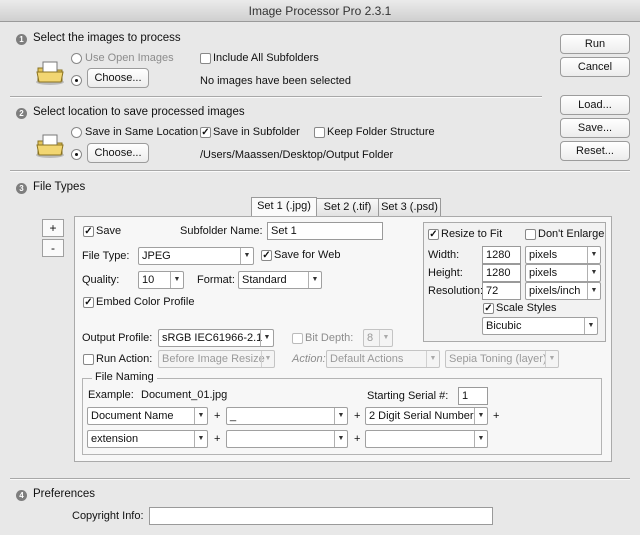 This screenshot has width=640, height=535. What do you see at coordinates (421, 416) in the screenshot?
I see `naming-field-3-value: 2 Digit Serial Number` at bounding box center [421, 416].